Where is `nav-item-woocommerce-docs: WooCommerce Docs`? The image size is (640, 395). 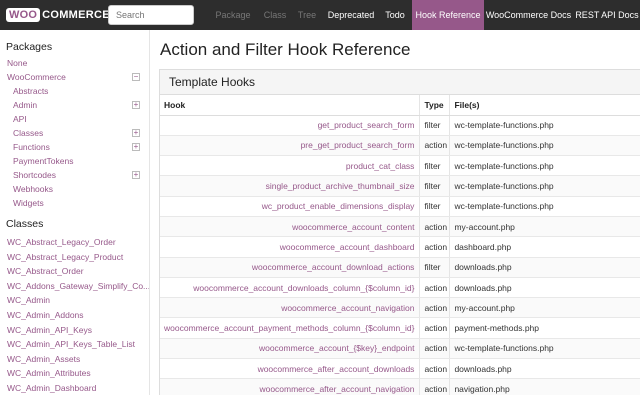
nav-item-woocommerce-docs: WooCommerce Docs is located at coordinates (528, 15).